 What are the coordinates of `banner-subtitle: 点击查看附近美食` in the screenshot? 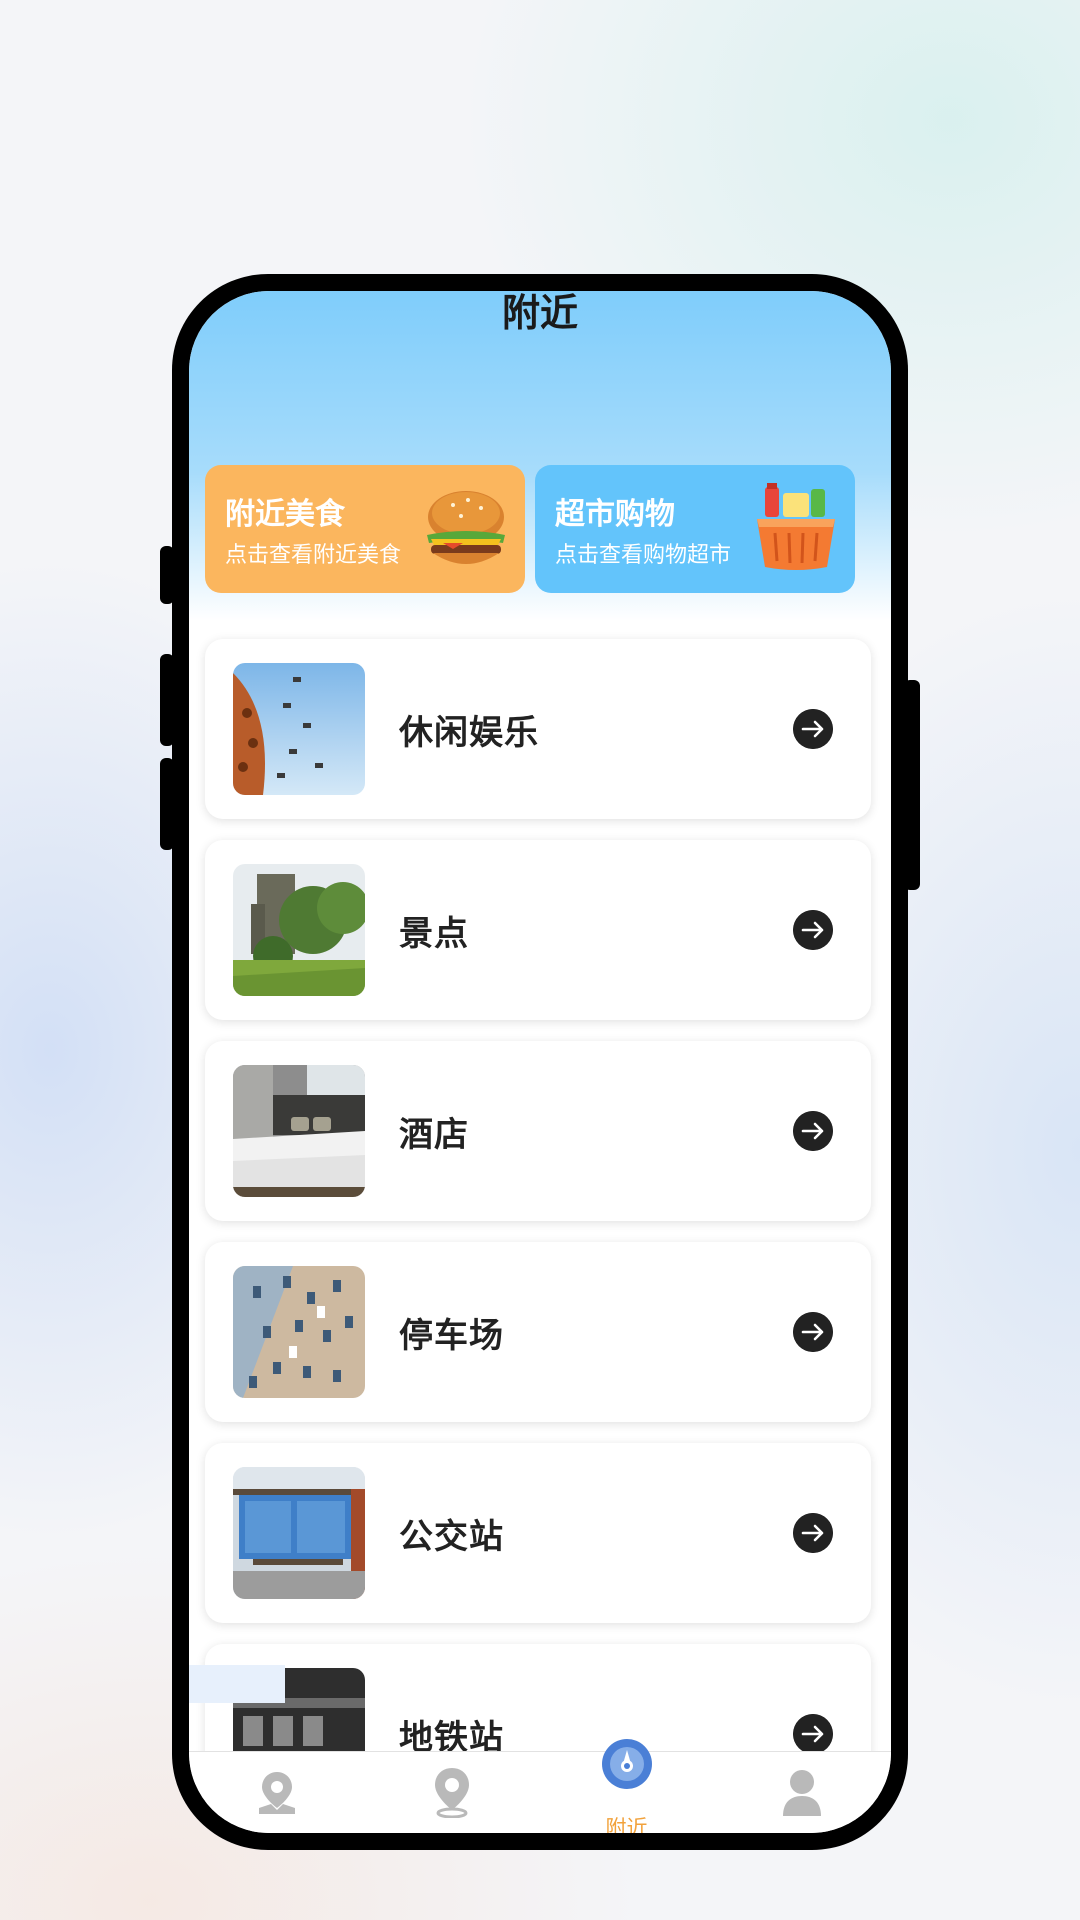 It's located at (313, 555).